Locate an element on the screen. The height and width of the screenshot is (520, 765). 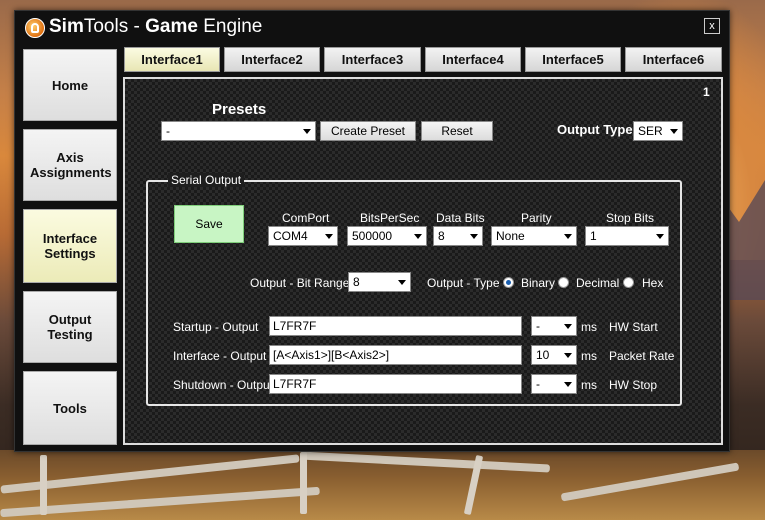
shutdown-output-field: L7FR7F is located at coordinates (395, 384).